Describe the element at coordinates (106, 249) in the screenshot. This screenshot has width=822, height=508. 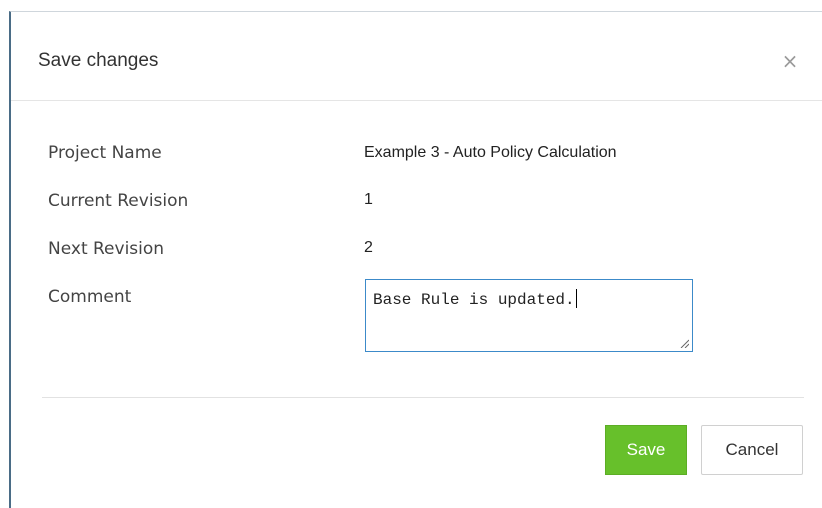
I see `next-revision-label: Next Revision` at that location.